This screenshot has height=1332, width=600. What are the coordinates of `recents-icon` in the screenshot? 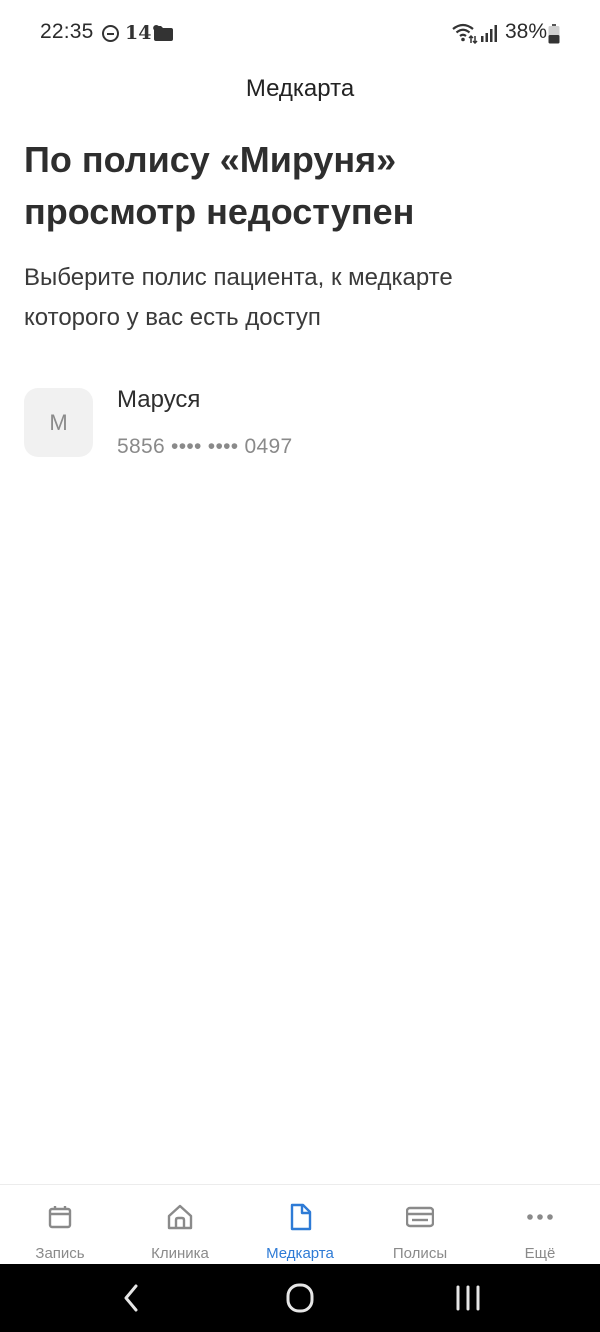 It's located at (468, 1298).